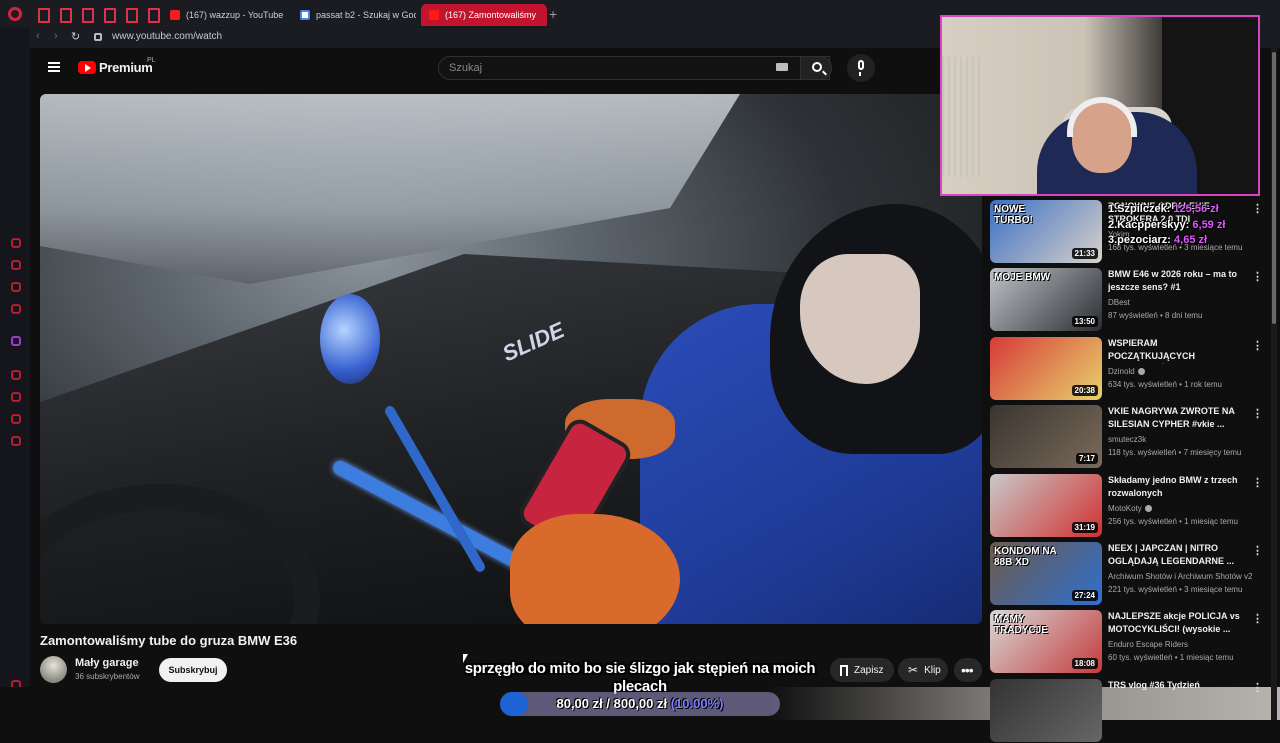  I want to click on youtube-icon, so click(175, 15).